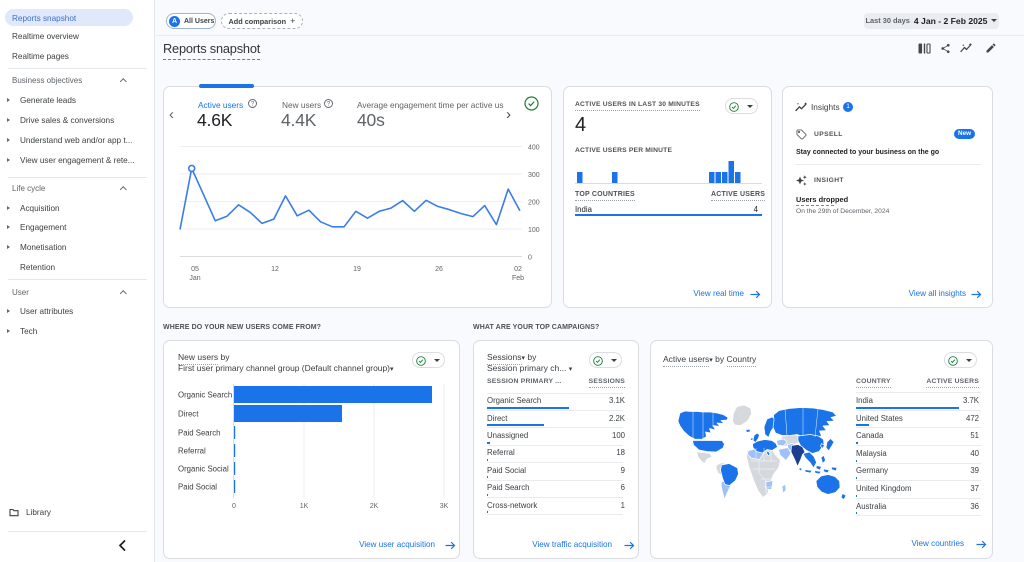 The height and width of the screenshot is (562, 1024). Describe the element at coordinates (304, 506) in the screenshot. I see `svg-text: 1K` at that location.